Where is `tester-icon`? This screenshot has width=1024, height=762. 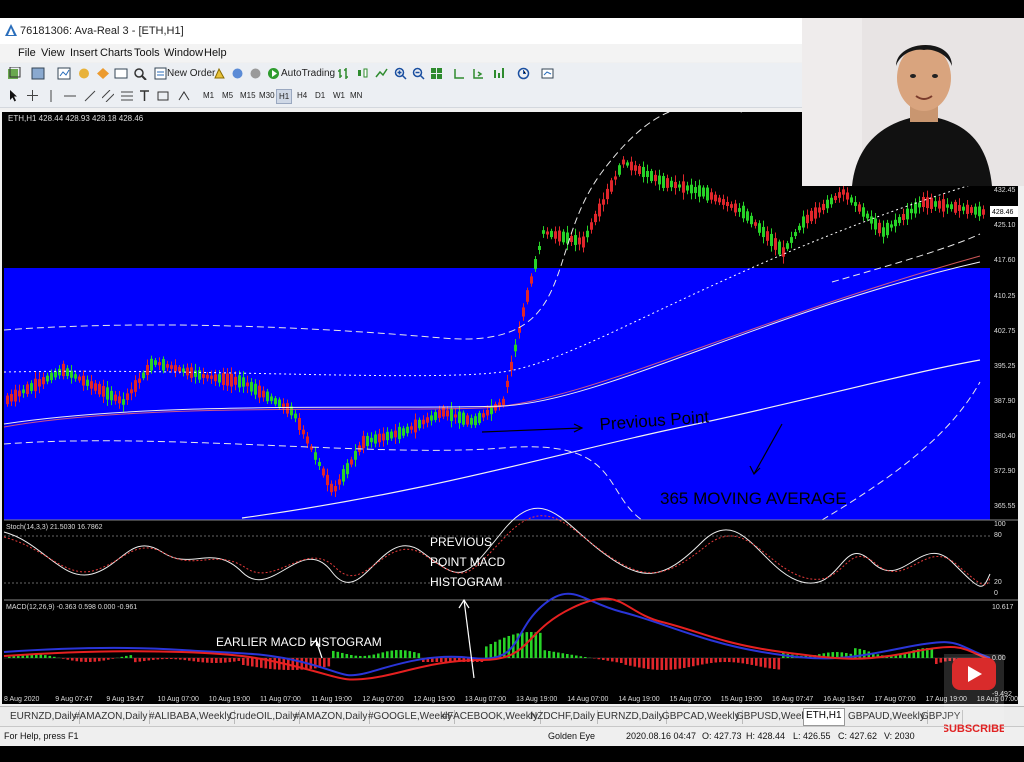 tester-icon is located at coordinates (140, 73).